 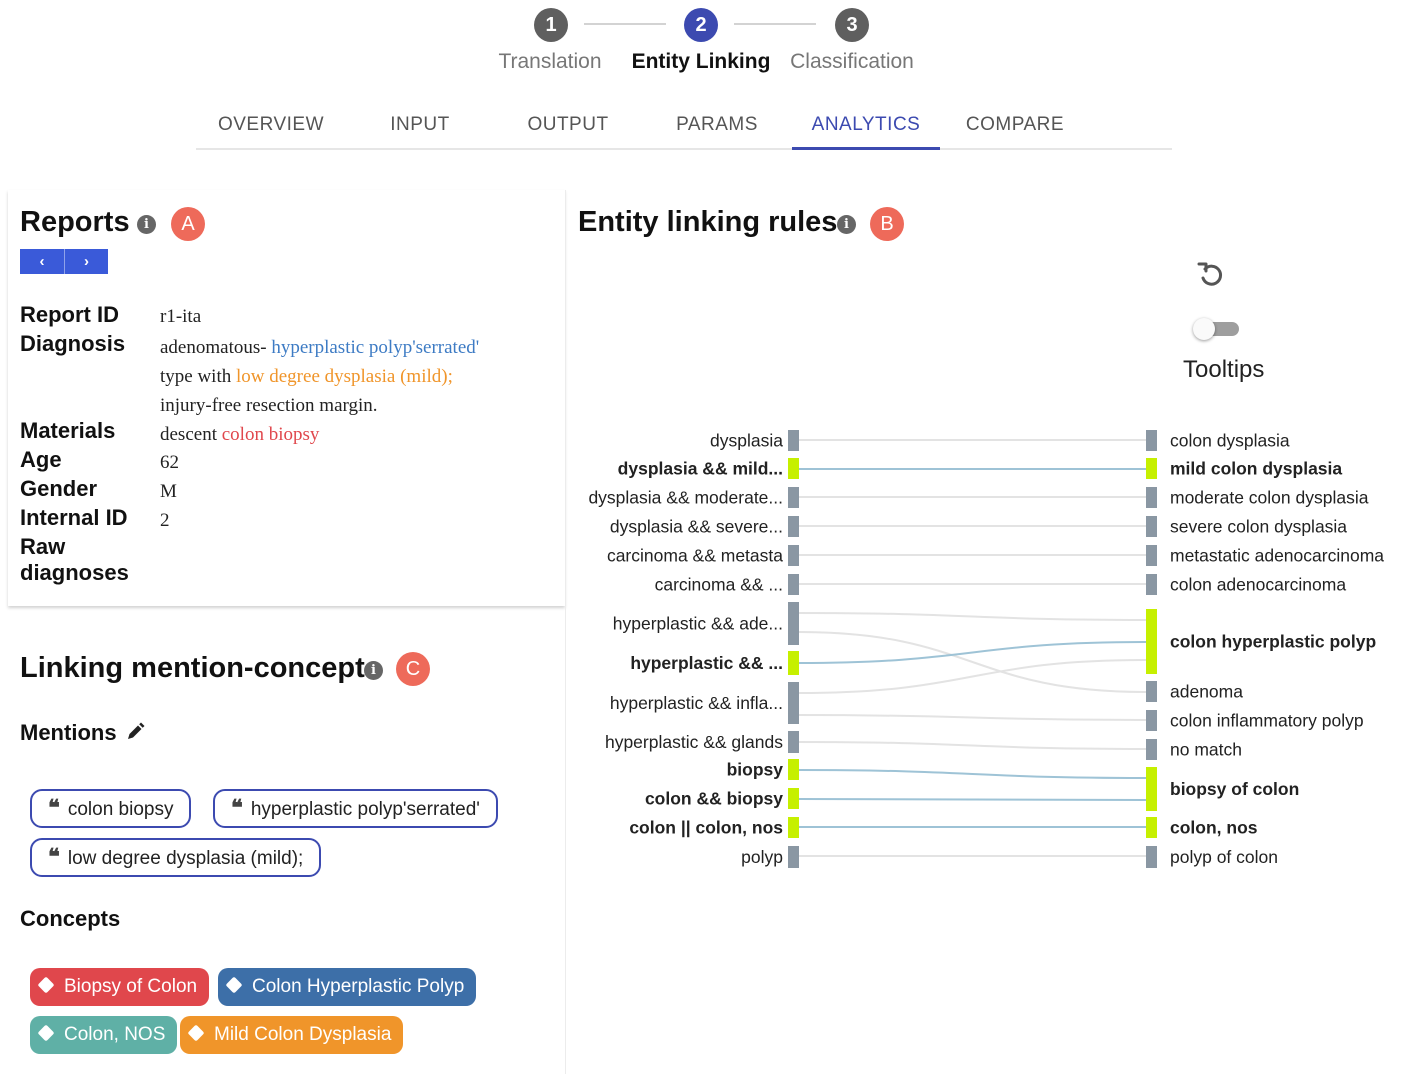 What do you see at coordinates (1206, 750) in the screenshot?
I see `right-node-label: no match` at bounding box center [1206, 750].